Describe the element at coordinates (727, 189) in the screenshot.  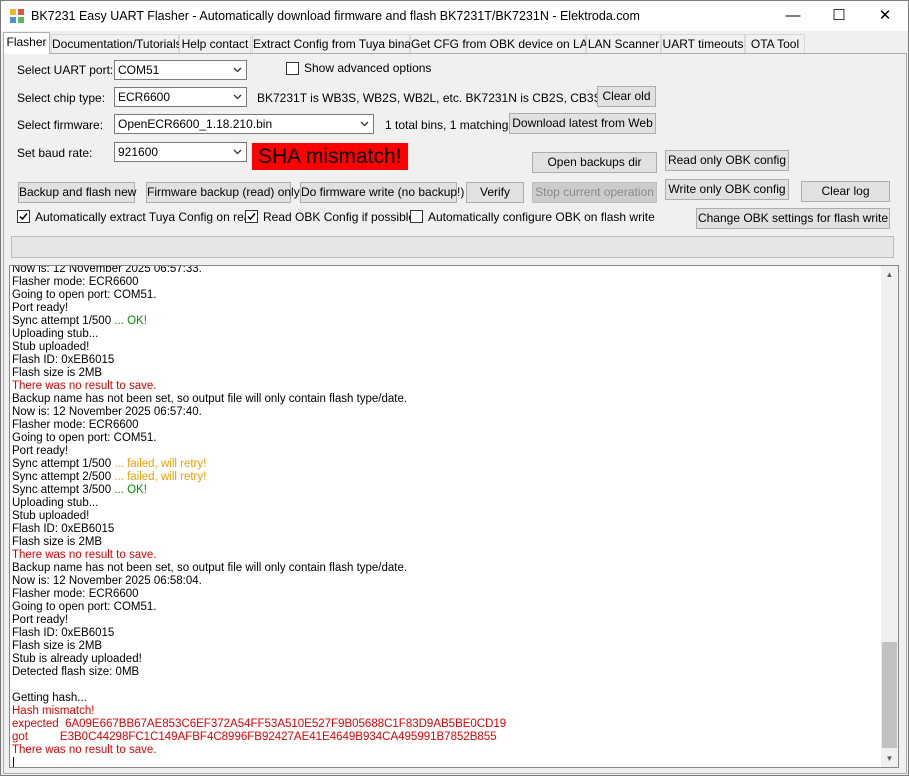
I see `write-only-obk-config-button: Write only OBK config` at that location.